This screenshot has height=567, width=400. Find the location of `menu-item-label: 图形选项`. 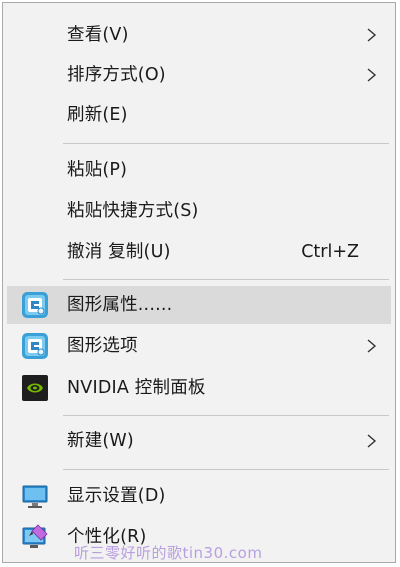

menu-item-label: 图形选项 is located at coordinates (102, 346).